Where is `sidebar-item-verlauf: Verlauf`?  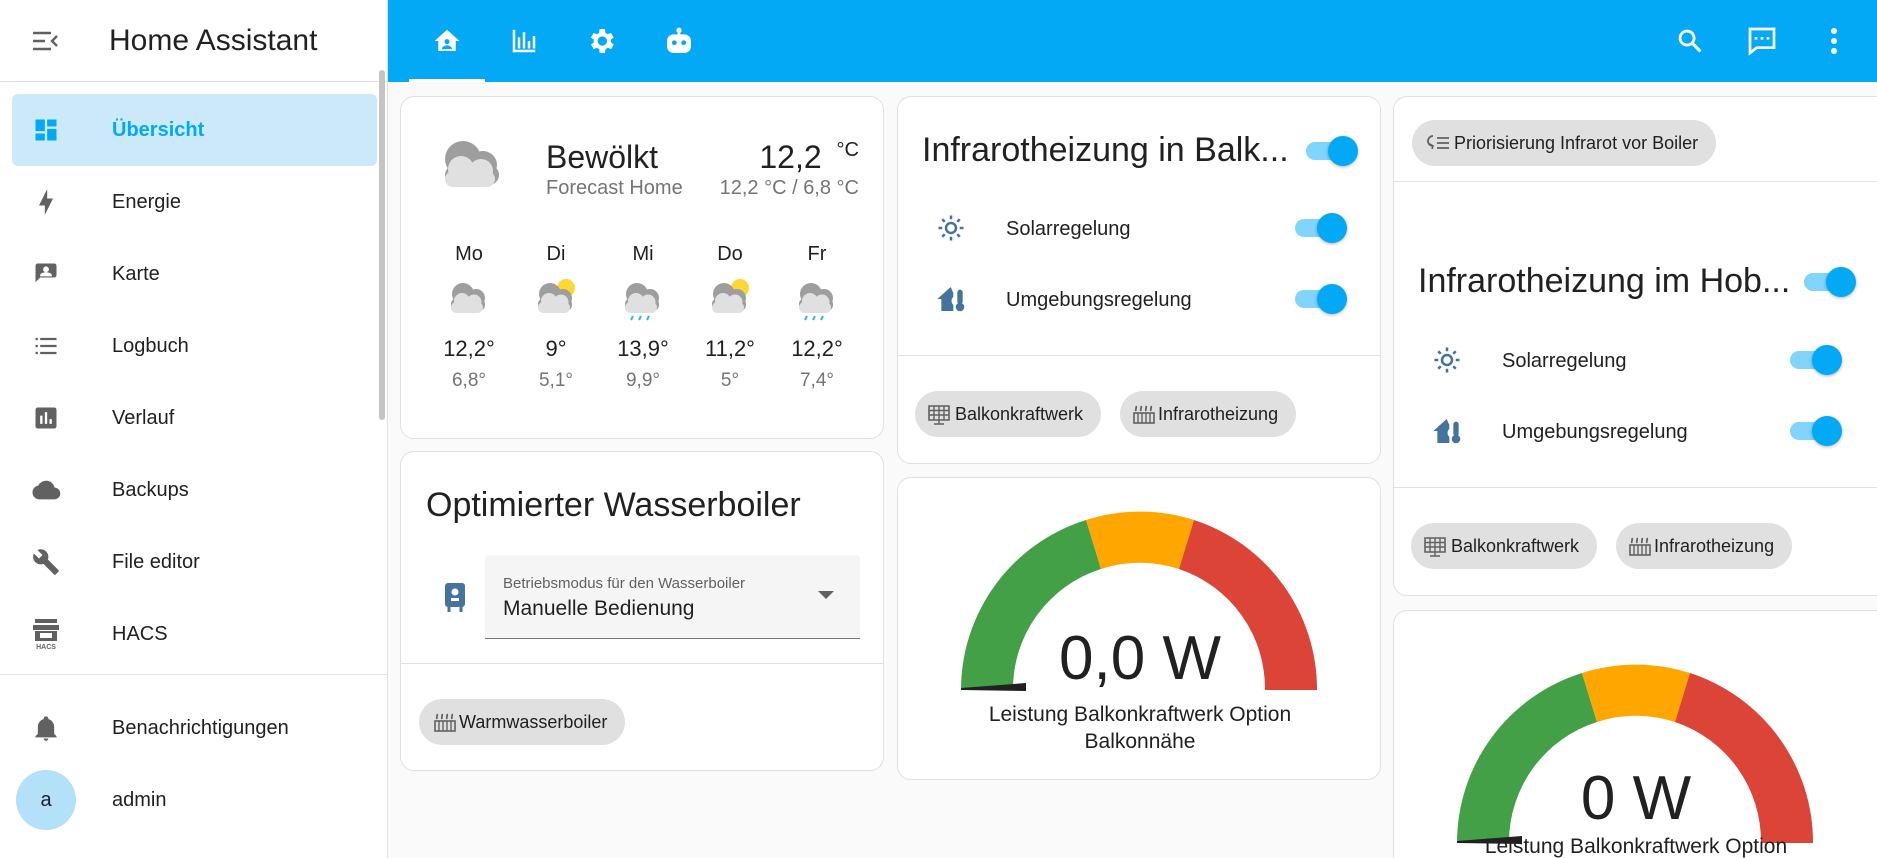
sidebar-item-verlauf: Verlauf is located at coordinates (194, 418).